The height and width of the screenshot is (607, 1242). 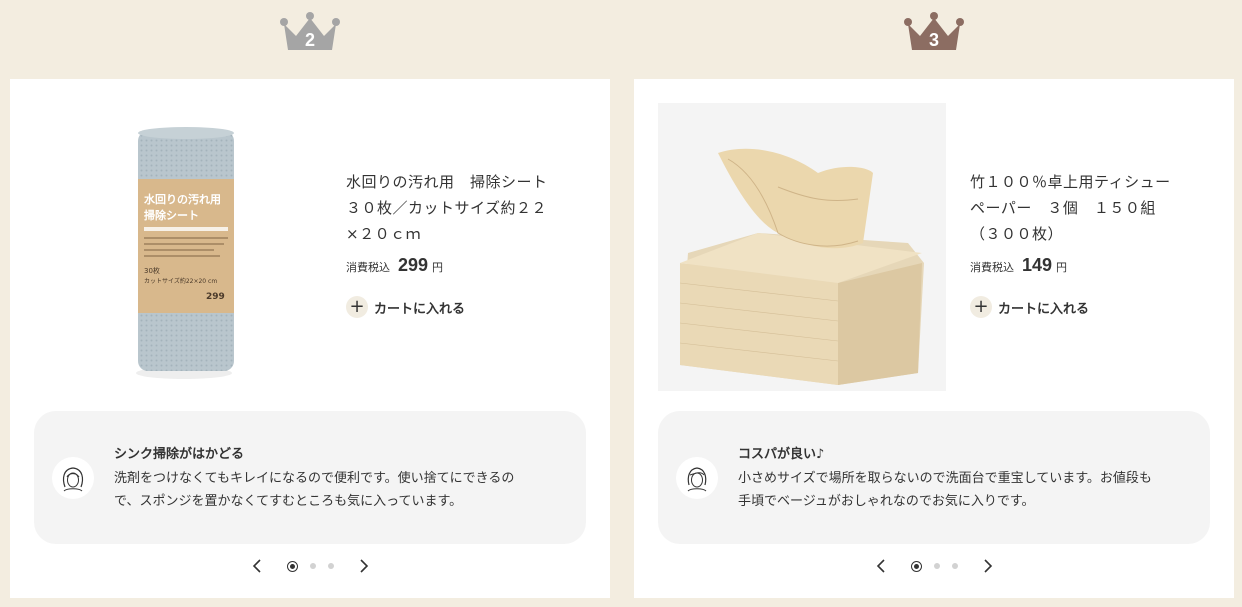 What do you see at coordinates (1037, 265) in the screenshot?
I see `price-value: 149` at bounding box center [1037, 265].